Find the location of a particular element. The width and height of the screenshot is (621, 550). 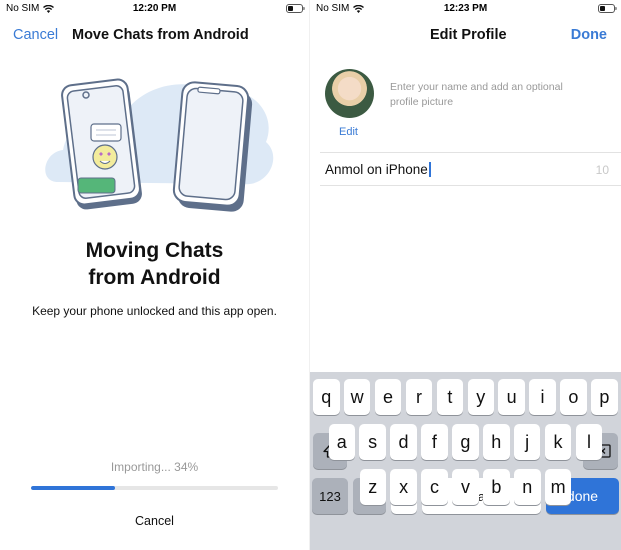

key-e: e is located at coordinates (388, 397).